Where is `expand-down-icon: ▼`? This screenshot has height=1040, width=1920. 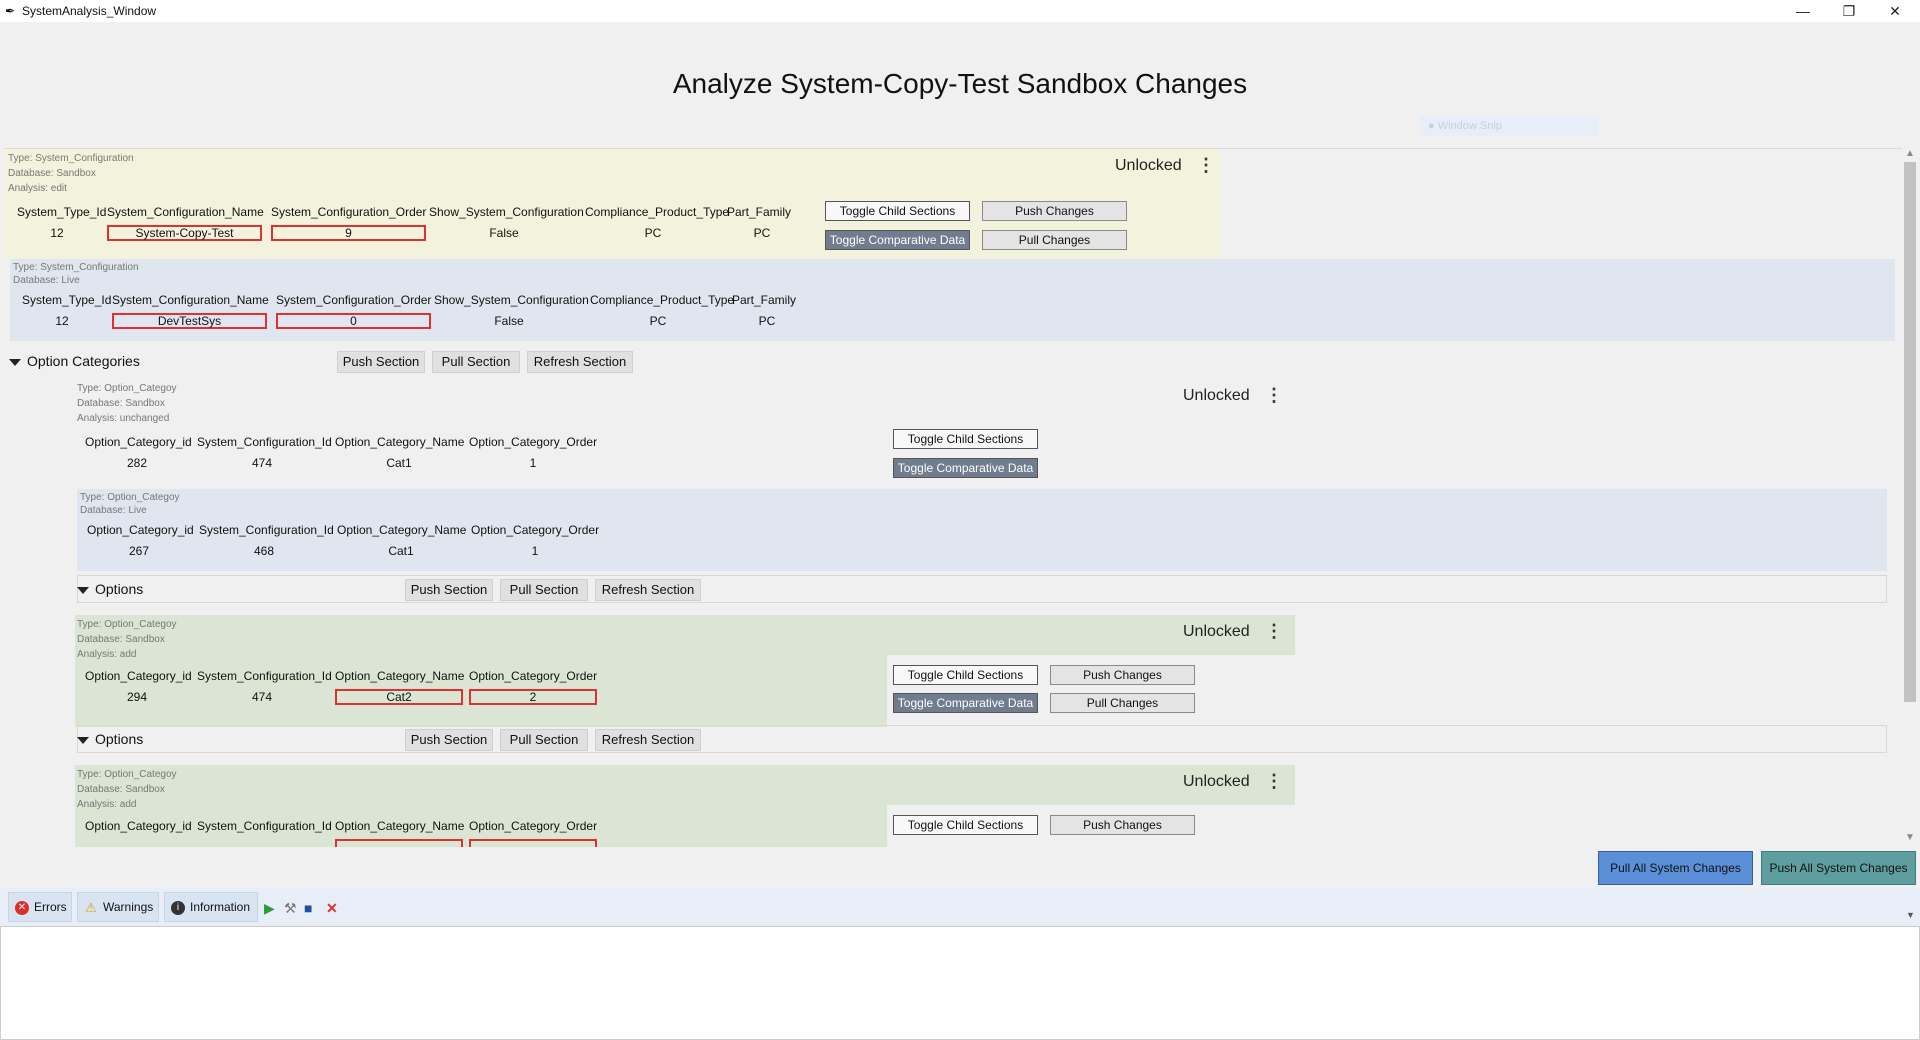
expand-down-icon: ▼ is located at coordinates (1910, 915).